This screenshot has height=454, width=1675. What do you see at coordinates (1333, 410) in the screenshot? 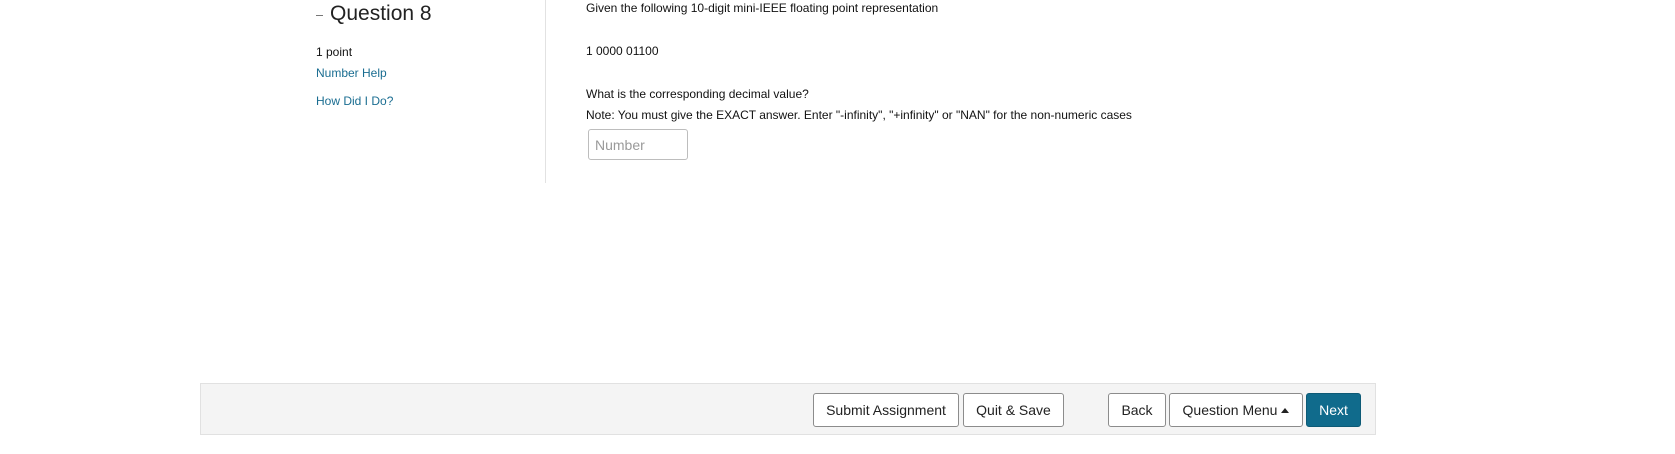
I see `next-button: Next` at bounding box center [1333, 410].